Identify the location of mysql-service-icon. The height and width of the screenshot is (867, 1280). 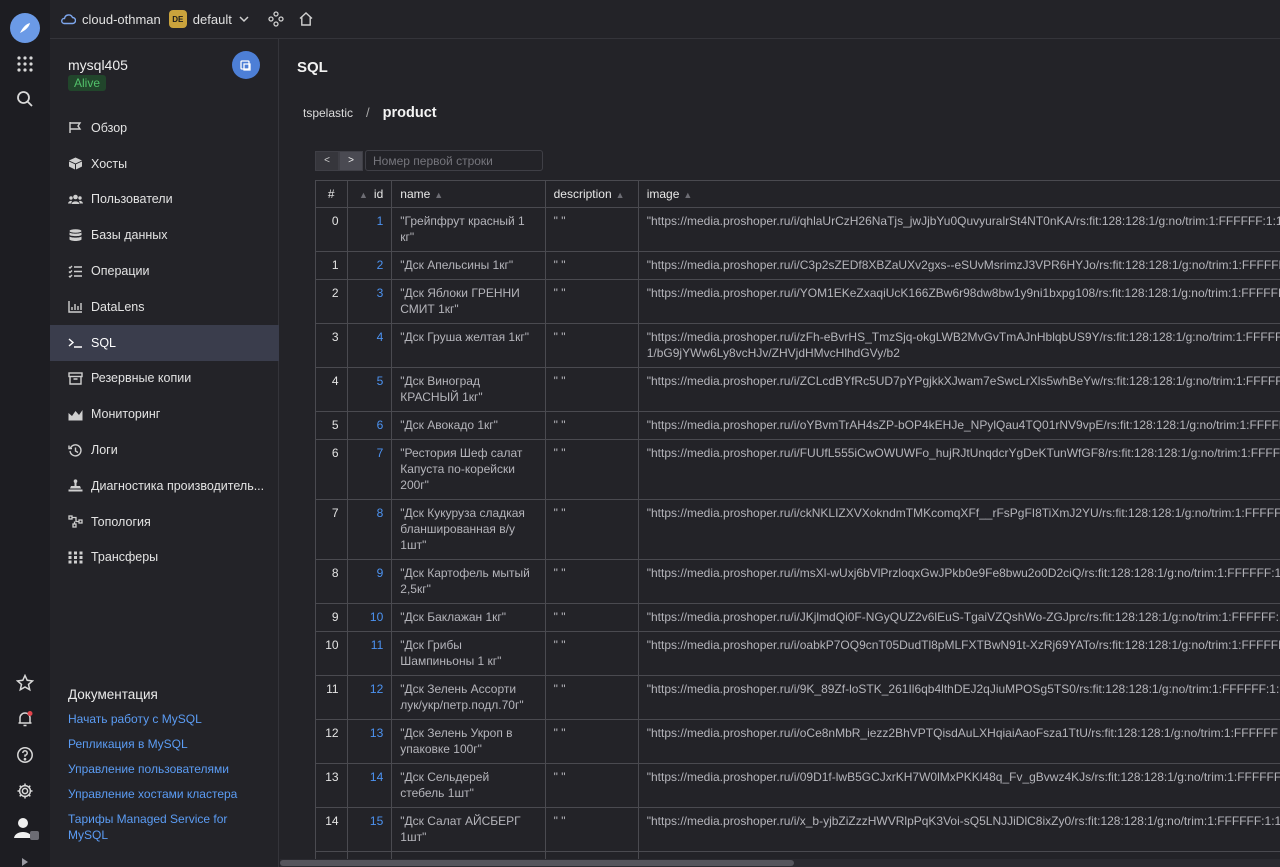
(246, 65).